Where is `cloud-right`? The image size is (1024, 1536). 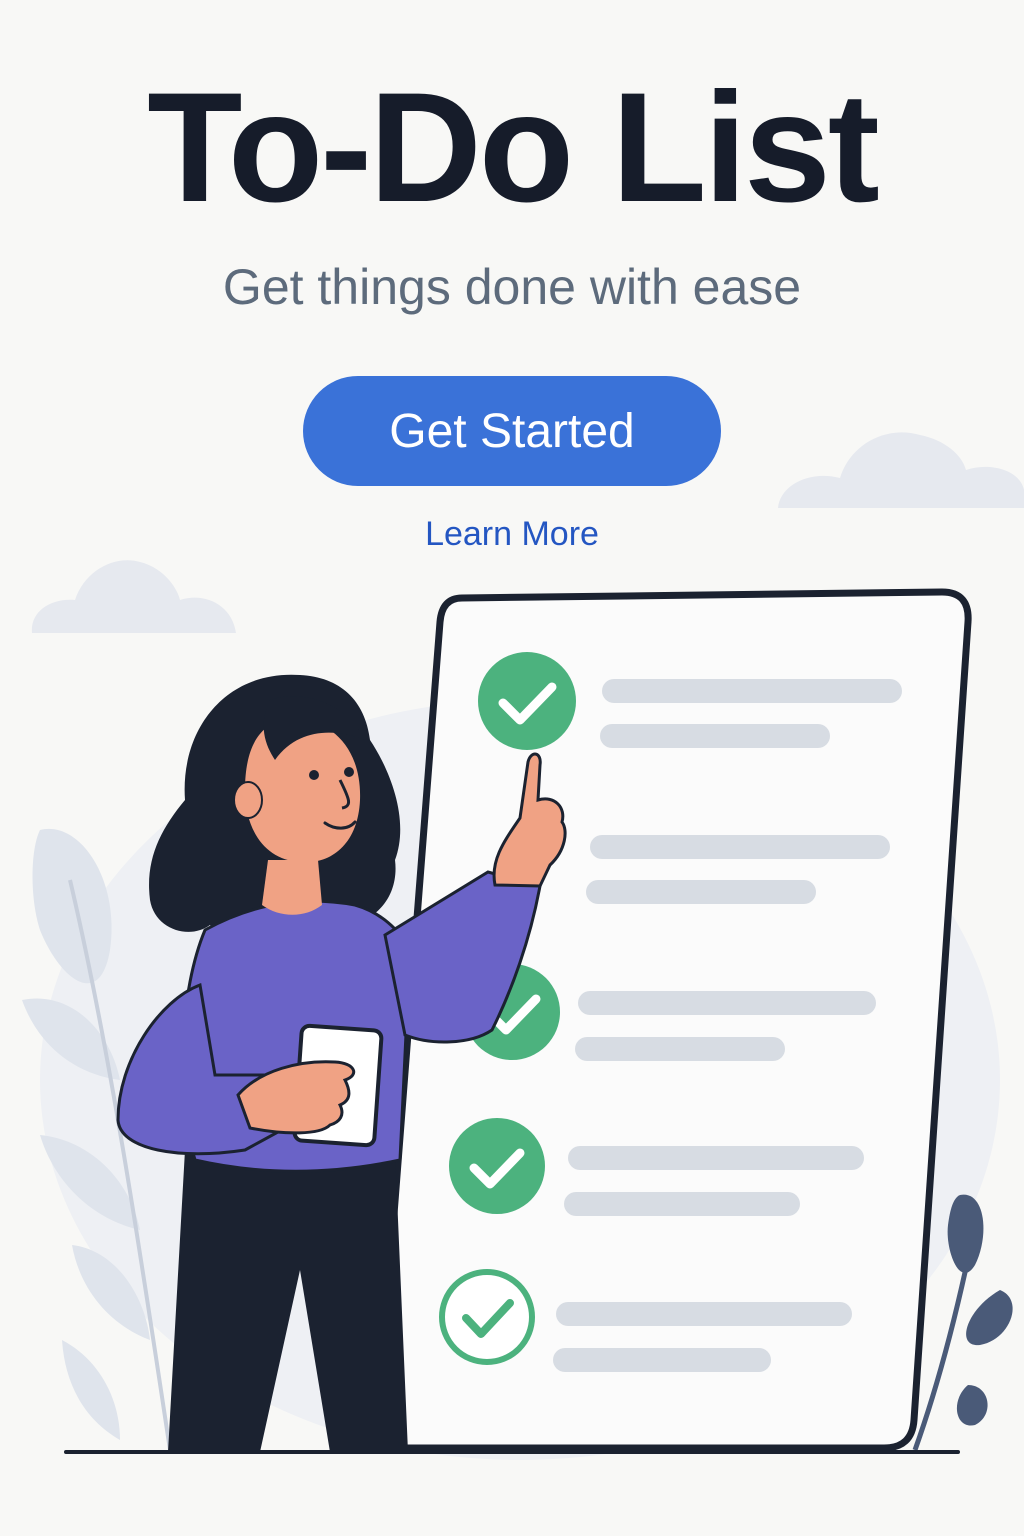 cloud-right is located at coordinates (901, 470).